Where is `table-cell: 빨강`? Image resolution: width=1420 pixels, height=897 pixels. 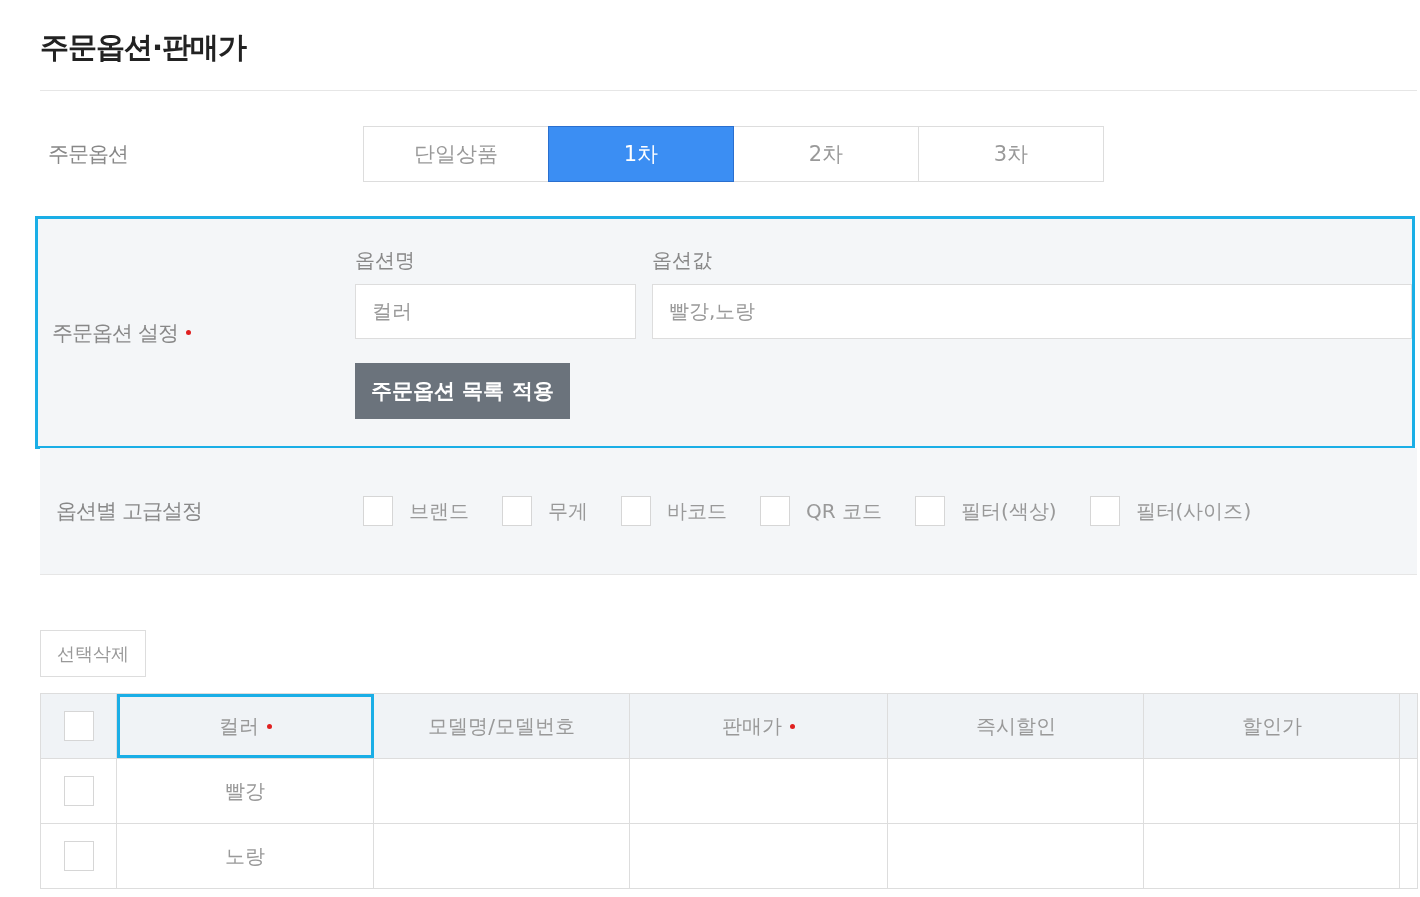
table-cell: 빨강 is located at coordinates (245, 791).